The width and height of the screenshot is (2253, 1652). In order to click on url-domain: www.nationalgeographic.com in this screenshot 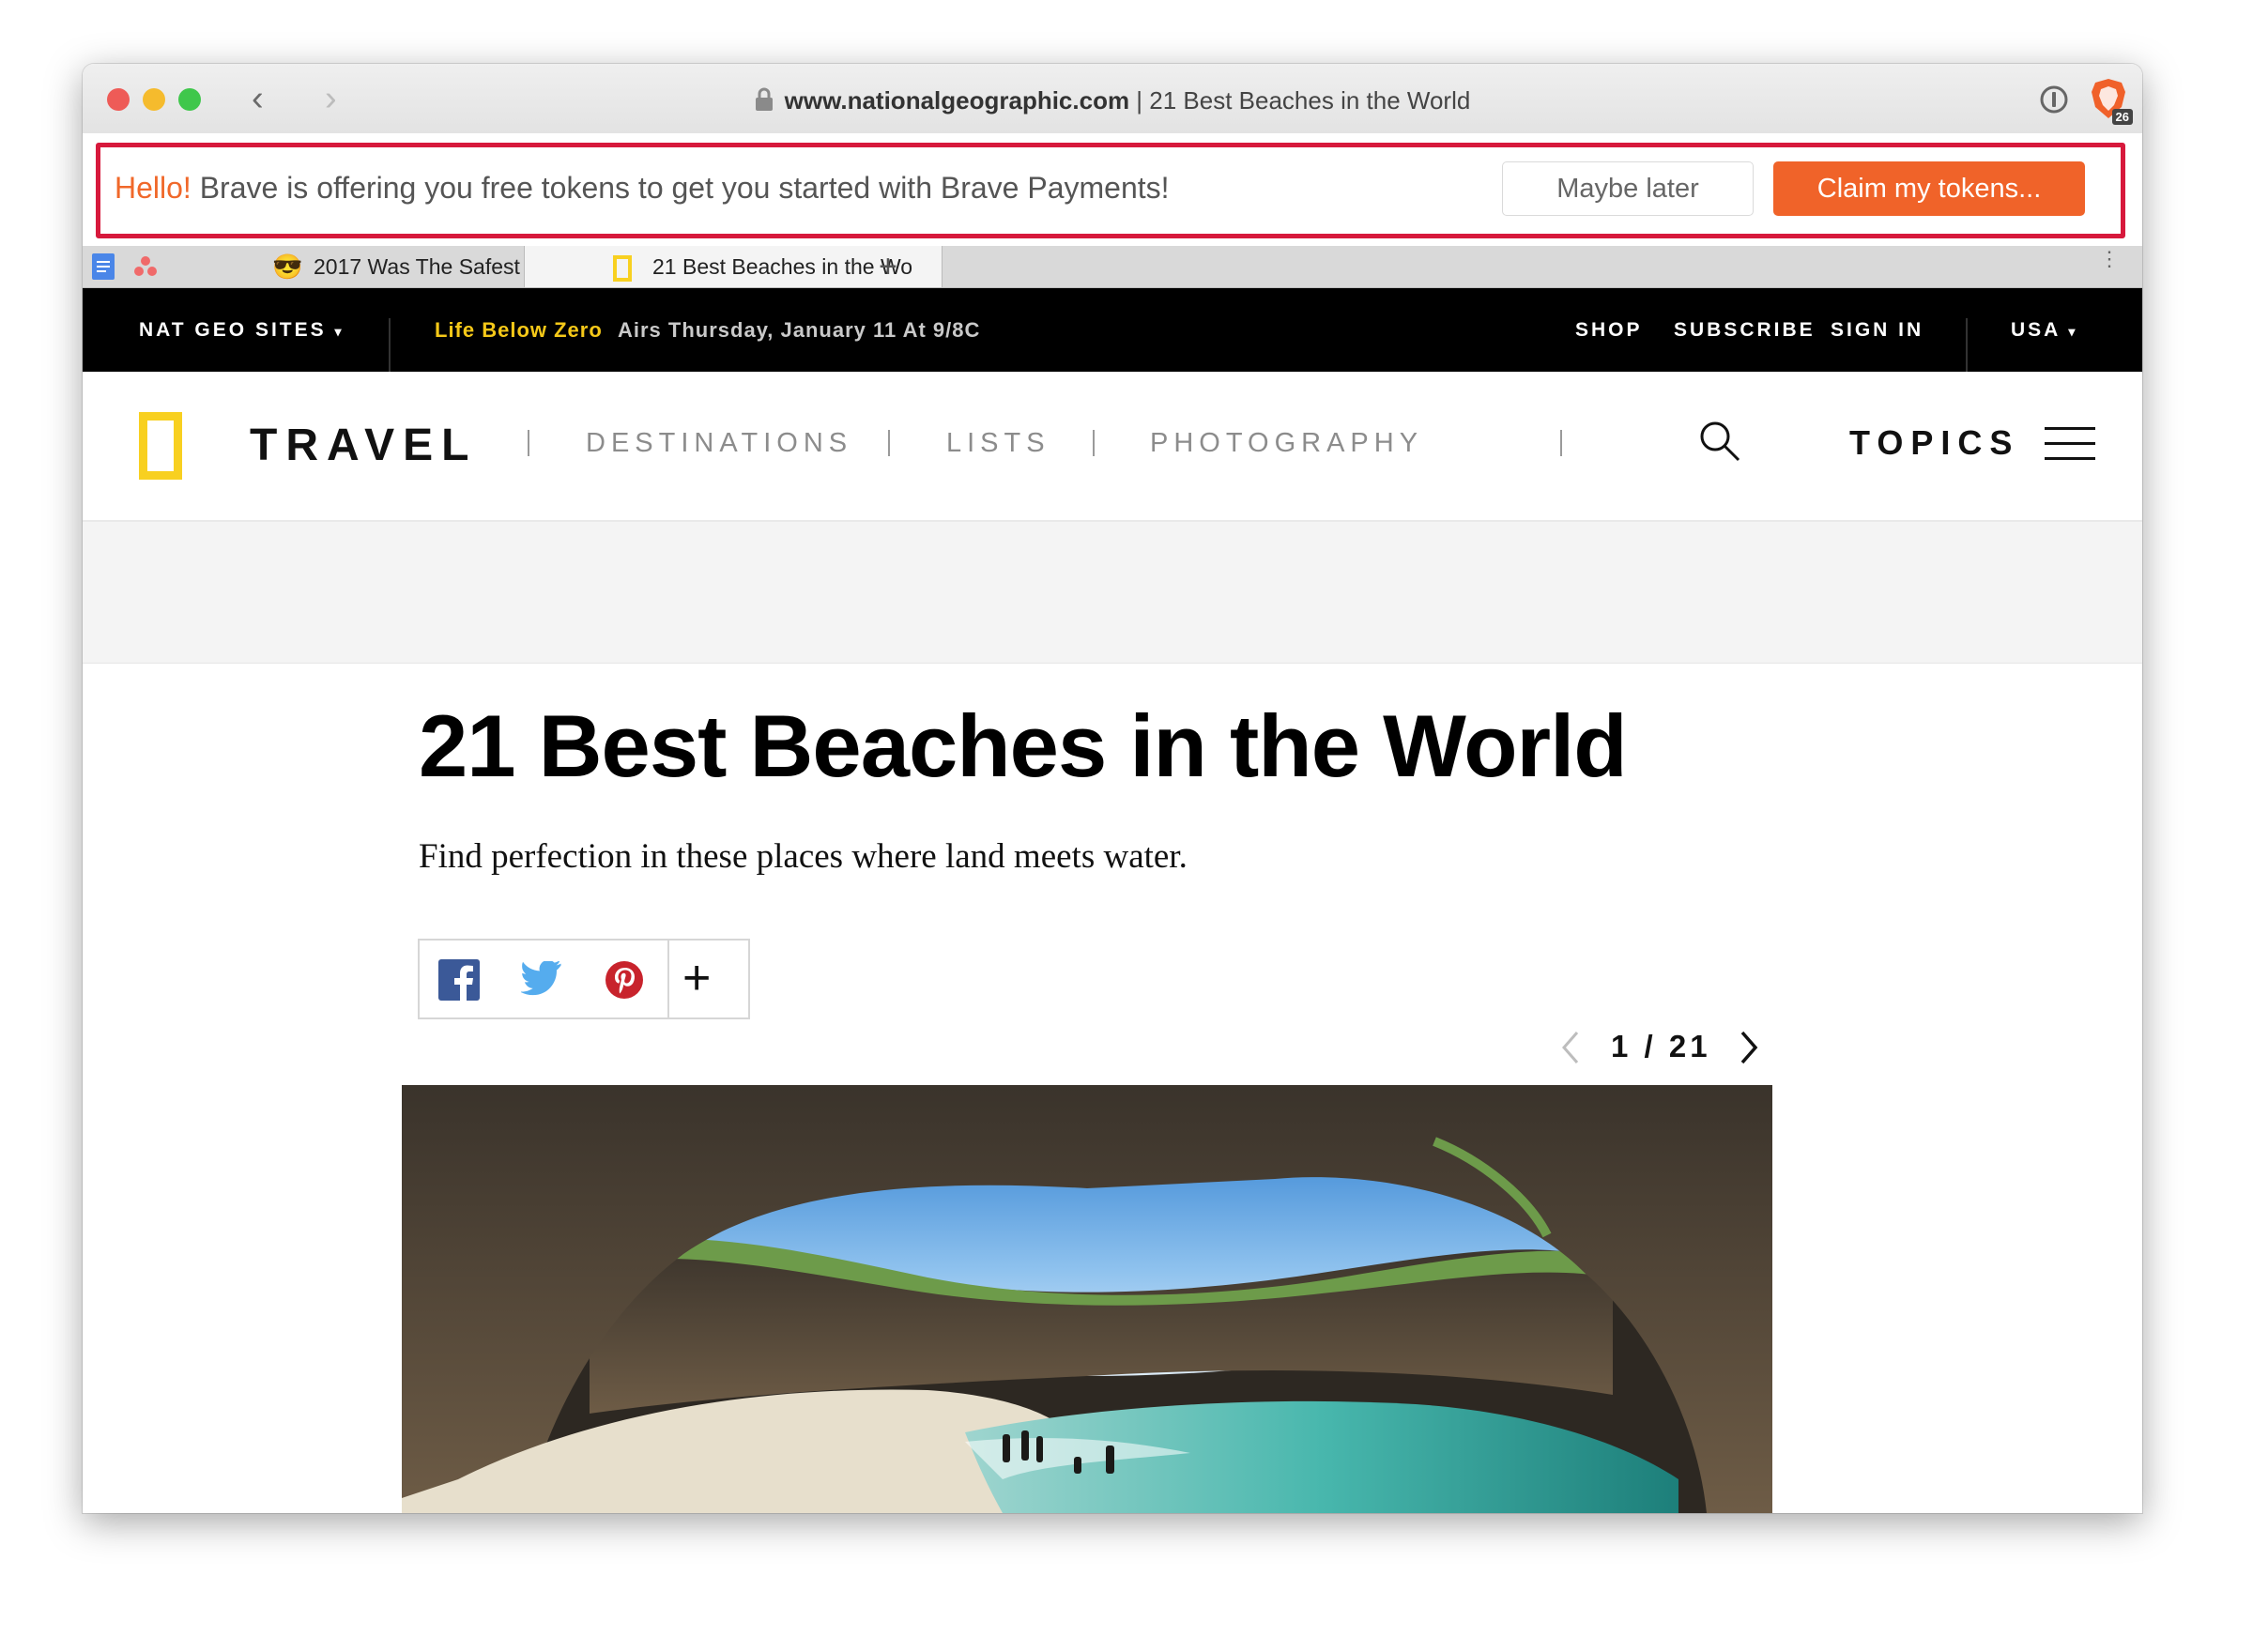, I will do `click(957, 100)`.